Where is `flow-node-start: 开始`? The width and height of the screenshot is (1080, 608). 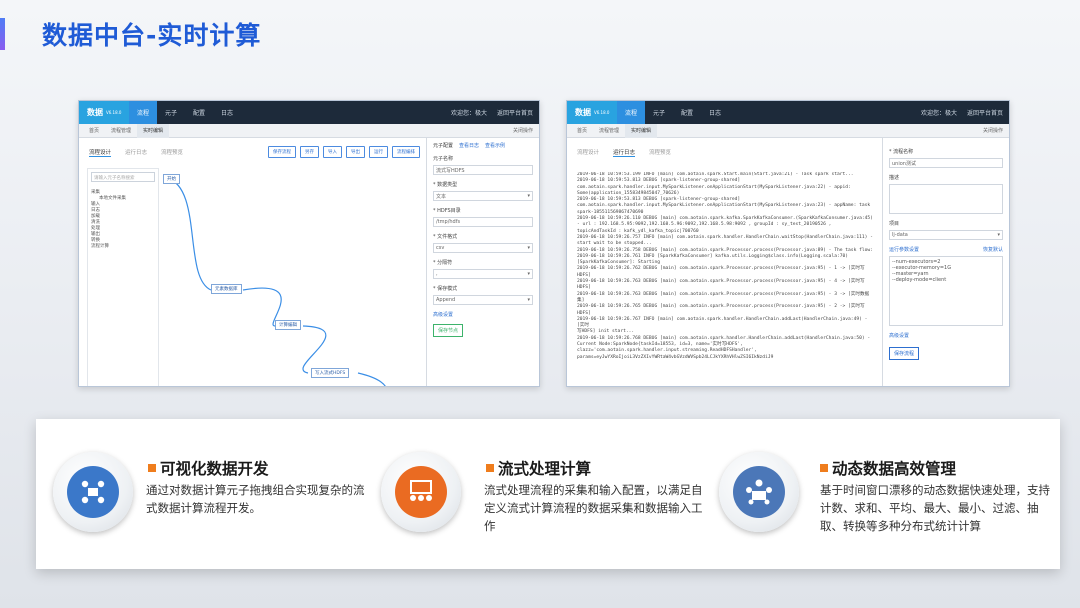
flow-node-start: 开始 is located at coordinates (171, 179).